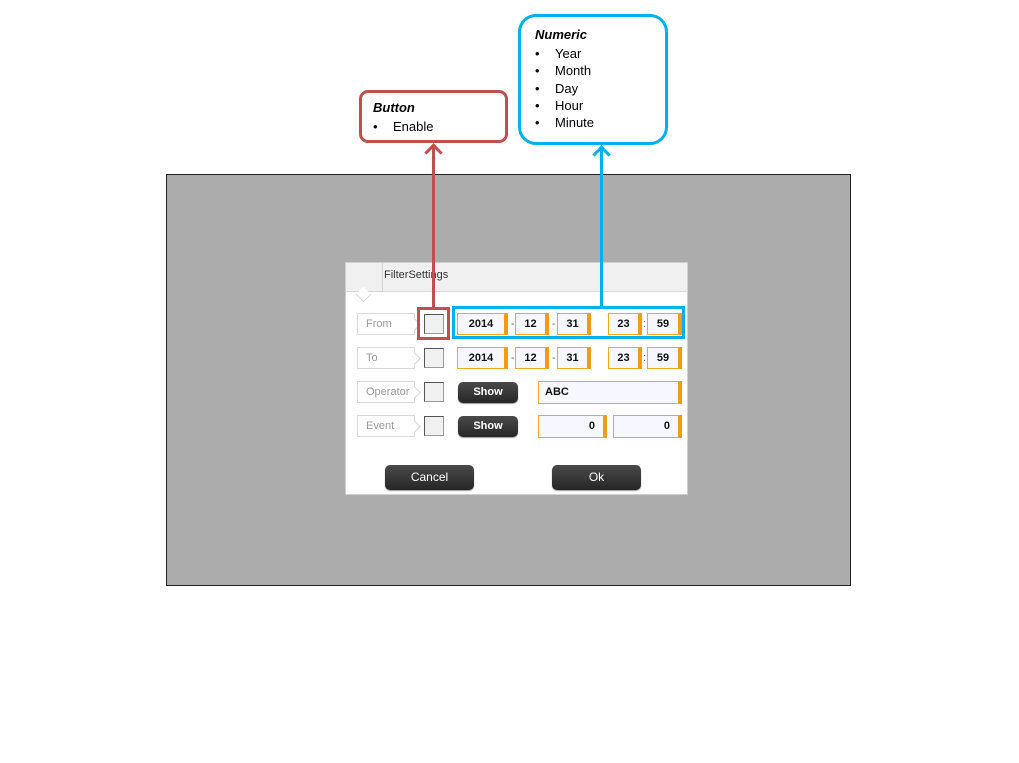  I want to click on button-arrow-icon, so click(433, 152).